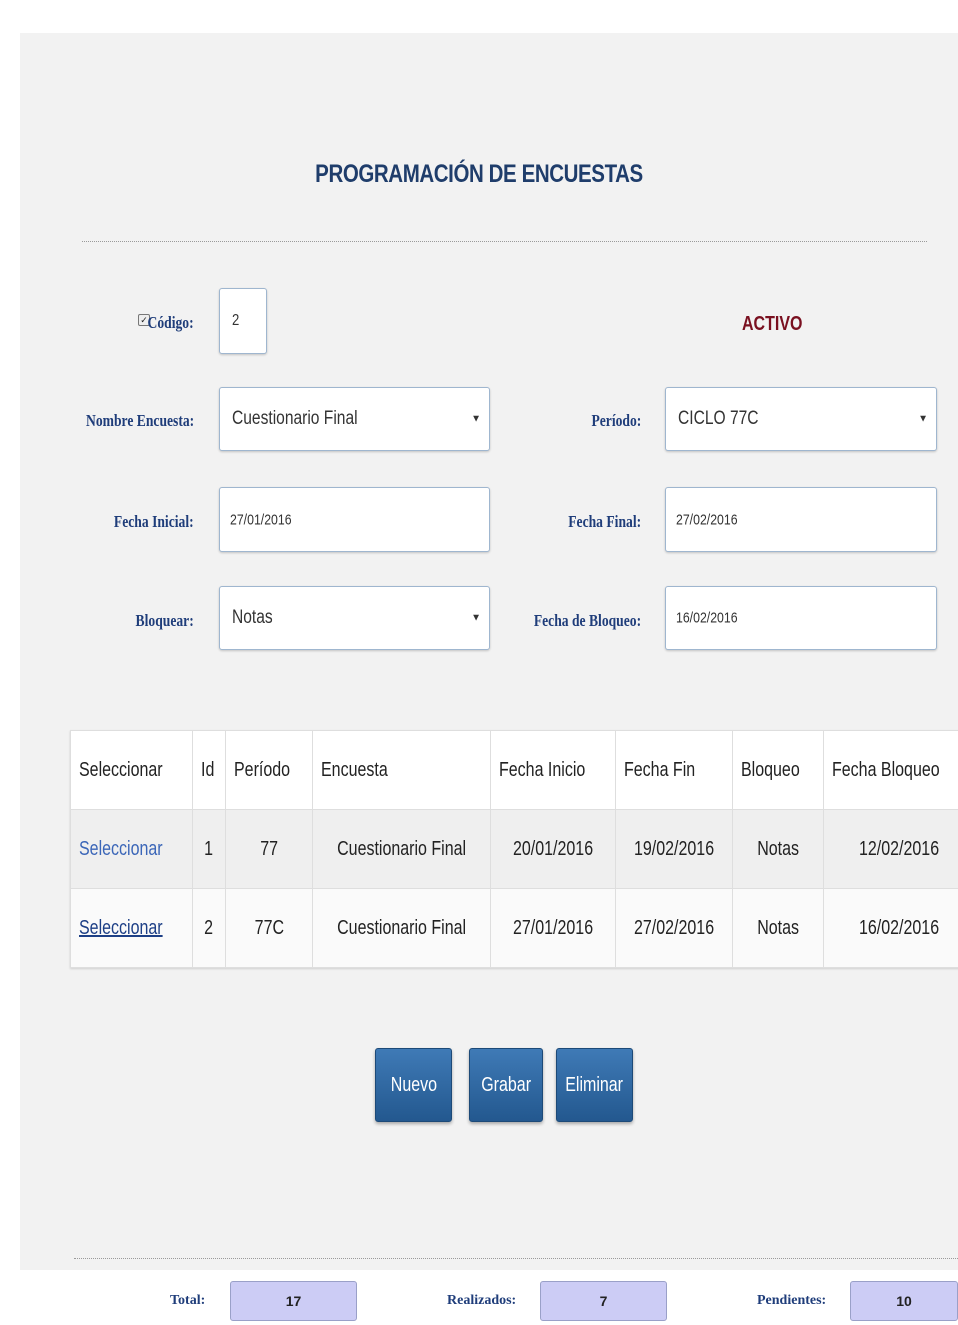  What do you see at coordinates (243, 321) in the screenshot?
I see `codigo-field: 2` at bounding box center [243, 321].